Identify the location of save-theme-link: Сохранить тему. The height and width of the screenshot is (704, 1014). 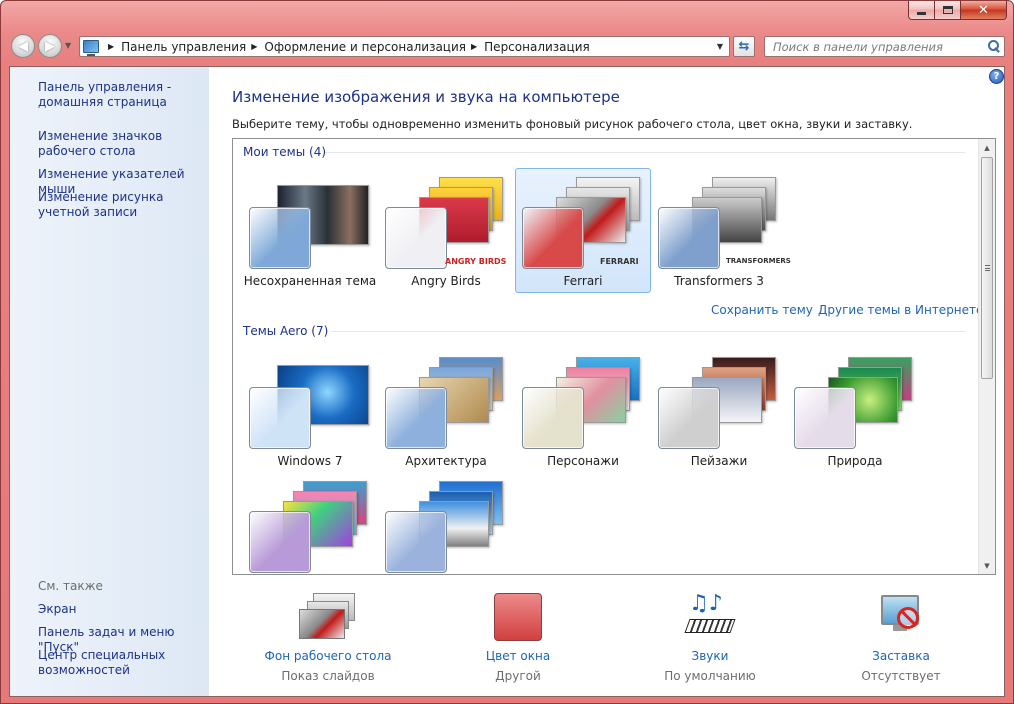
(762, 310).